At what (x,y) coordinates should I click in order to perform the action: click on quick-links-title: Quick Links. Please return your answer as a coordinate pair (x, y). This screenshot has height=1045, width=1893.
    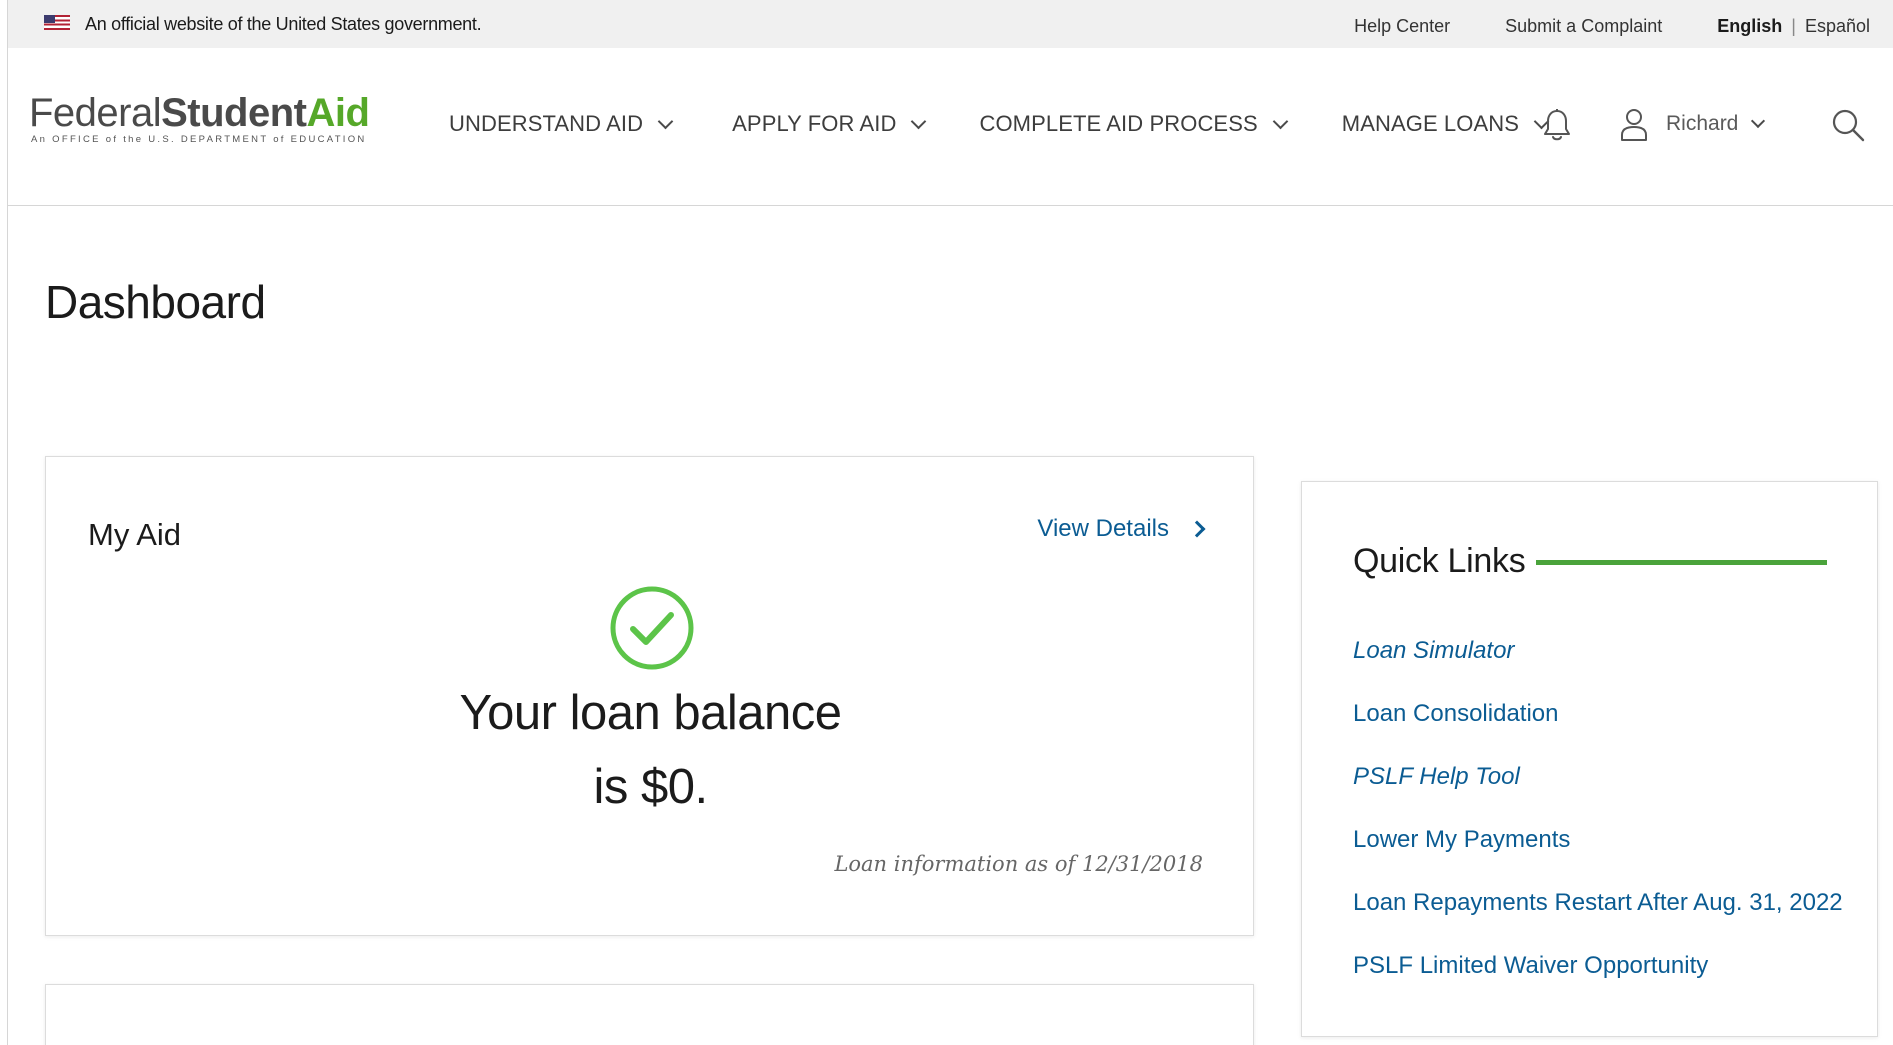
    Looking at the image, I should click on (1439, 561).